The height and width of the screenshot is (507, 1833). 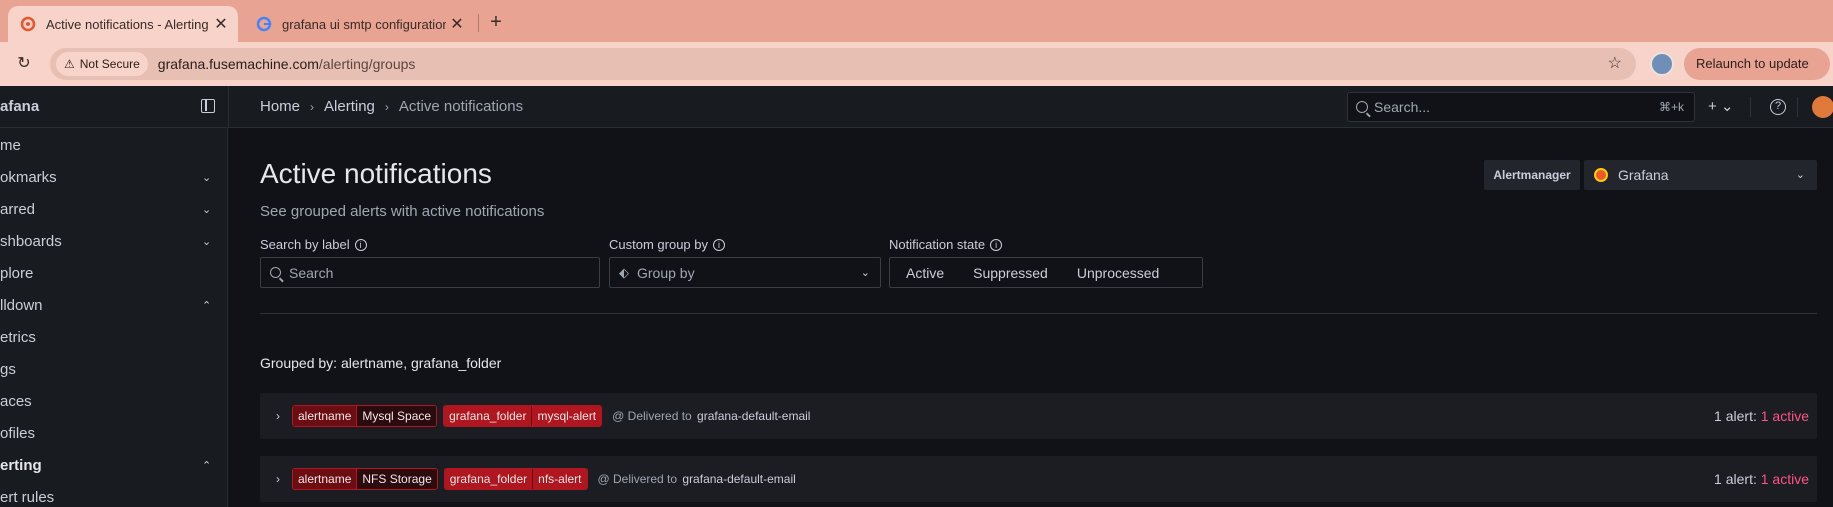 I want to click on label-value: mysql-alert, so click(x=566, y=416).